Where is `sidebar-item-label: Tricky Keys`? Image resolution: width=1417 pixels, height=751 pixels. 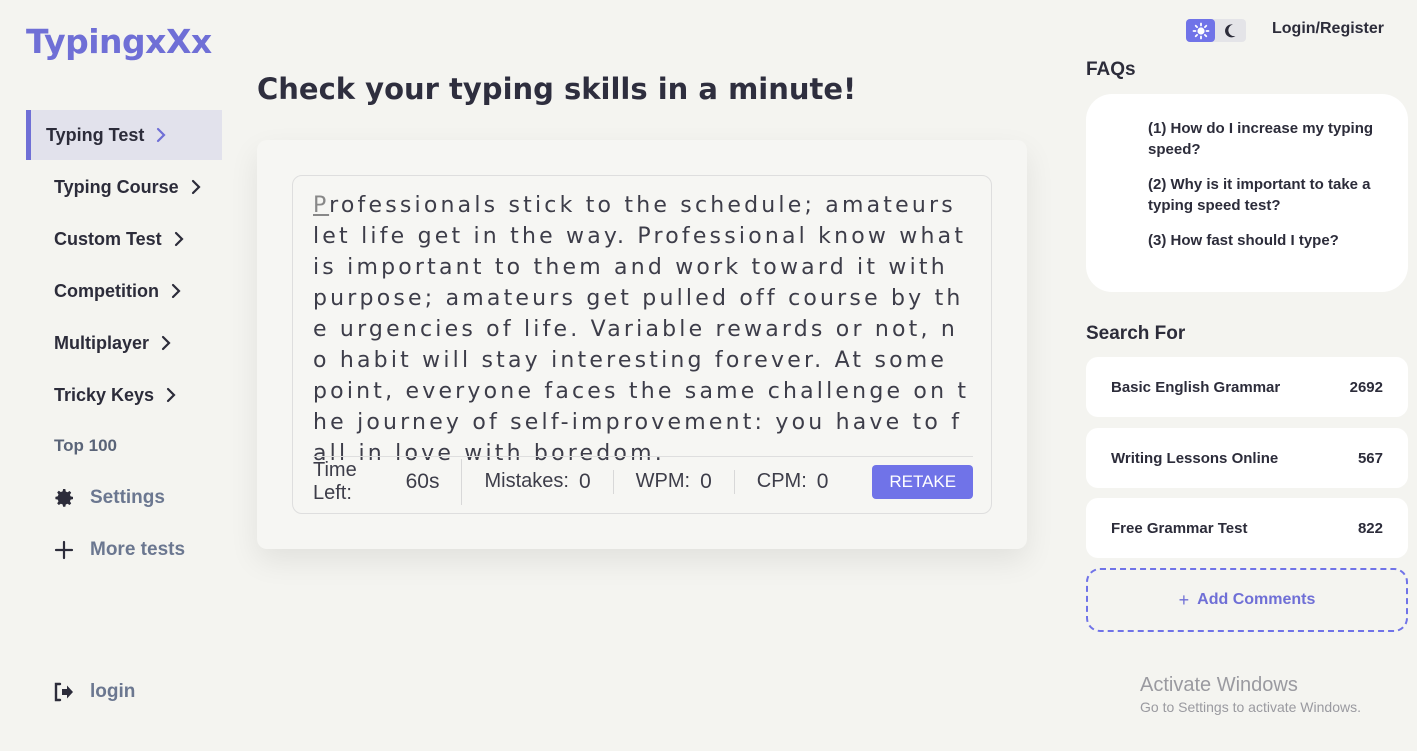 sidebar-item-label: Tricky Keys is located at coordinates (104, 394).